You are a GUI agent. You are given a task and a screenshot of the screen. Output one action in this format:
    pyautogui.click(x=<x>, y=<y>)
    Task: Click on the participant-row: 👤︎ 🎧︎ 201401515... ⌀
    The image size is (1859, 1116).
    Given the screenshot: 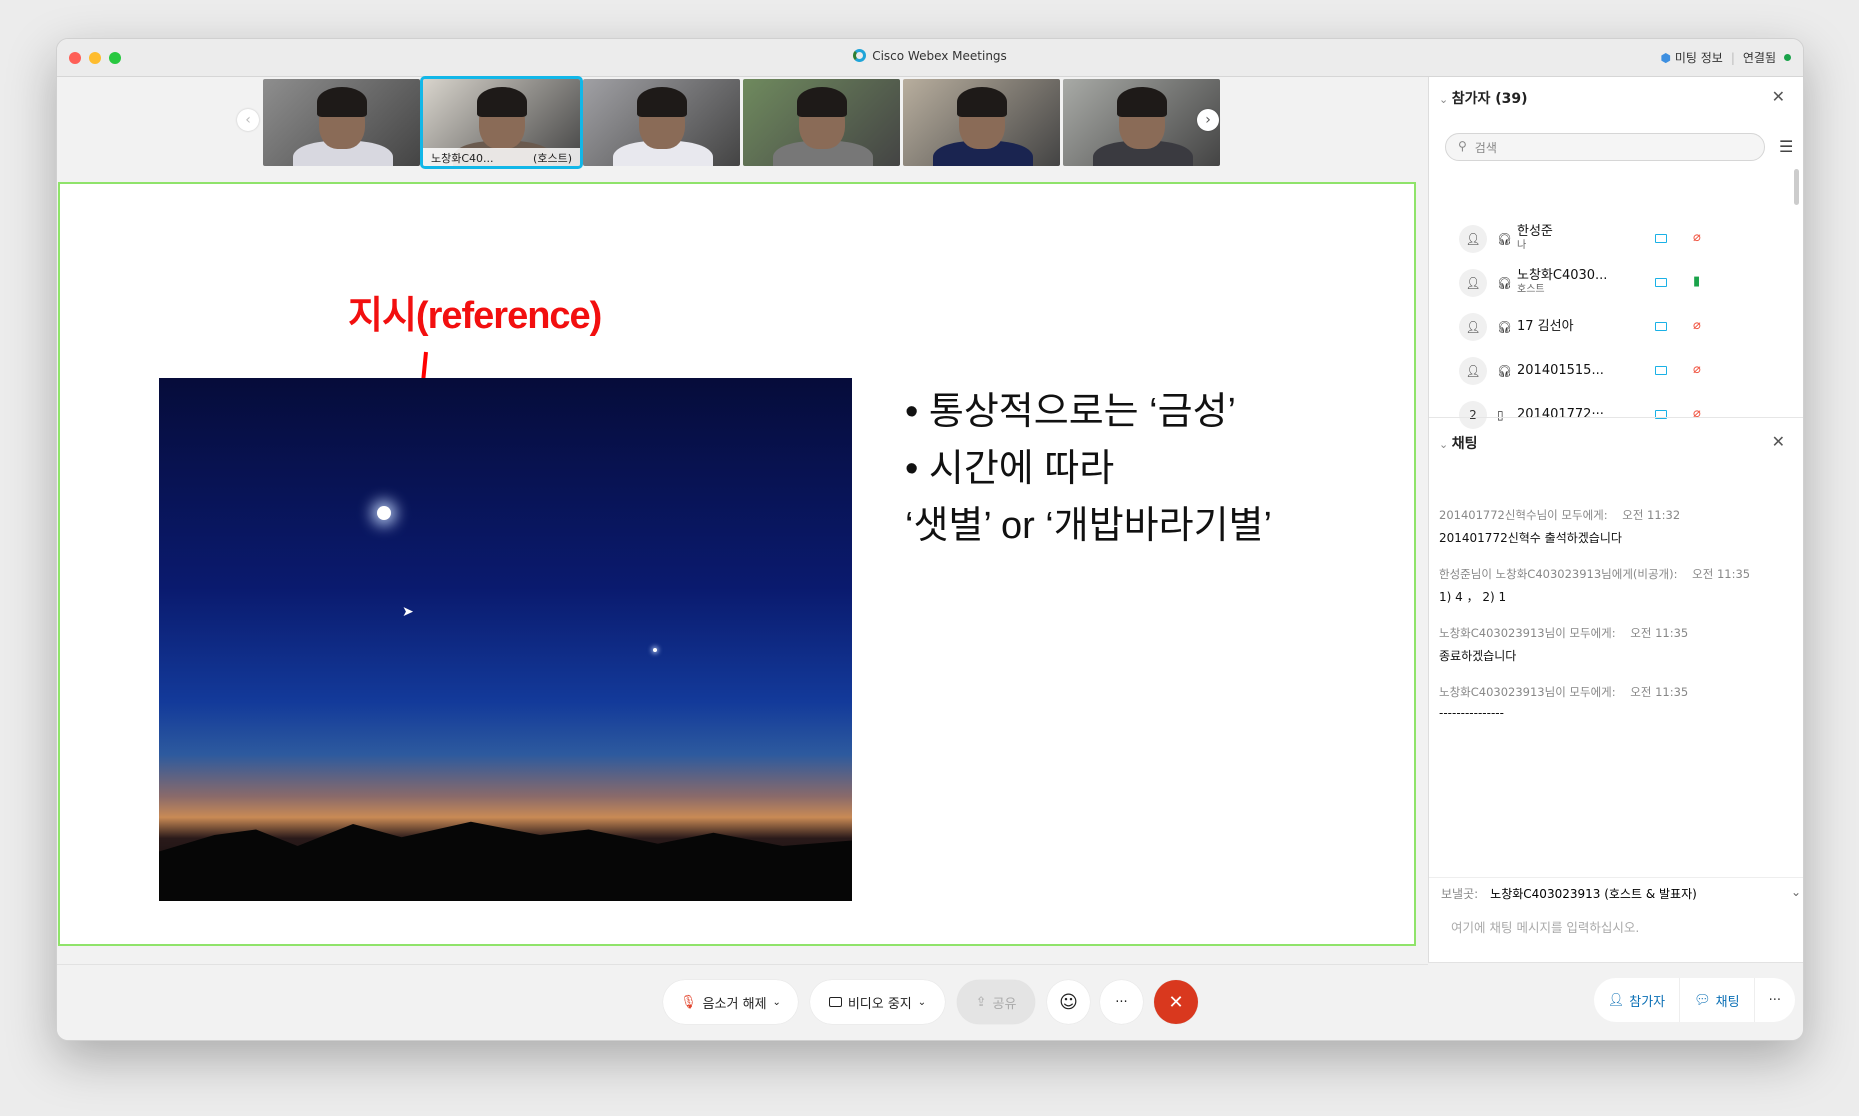 What is the action you would take?
    pyautogui.click(x=1589, y=371)
    